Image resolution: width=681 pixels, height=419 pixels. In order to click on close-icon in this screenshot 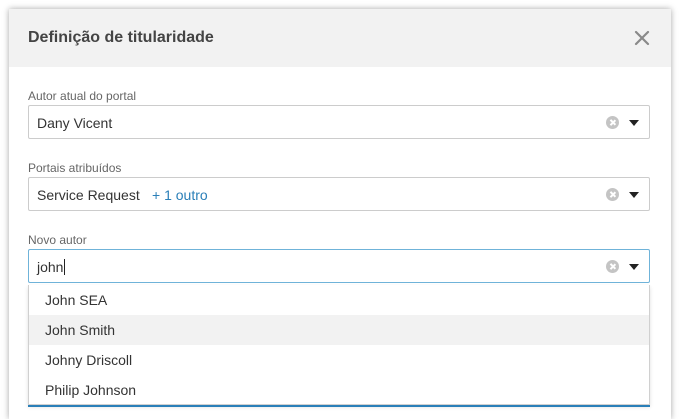, I will do `click(642, 38)`.